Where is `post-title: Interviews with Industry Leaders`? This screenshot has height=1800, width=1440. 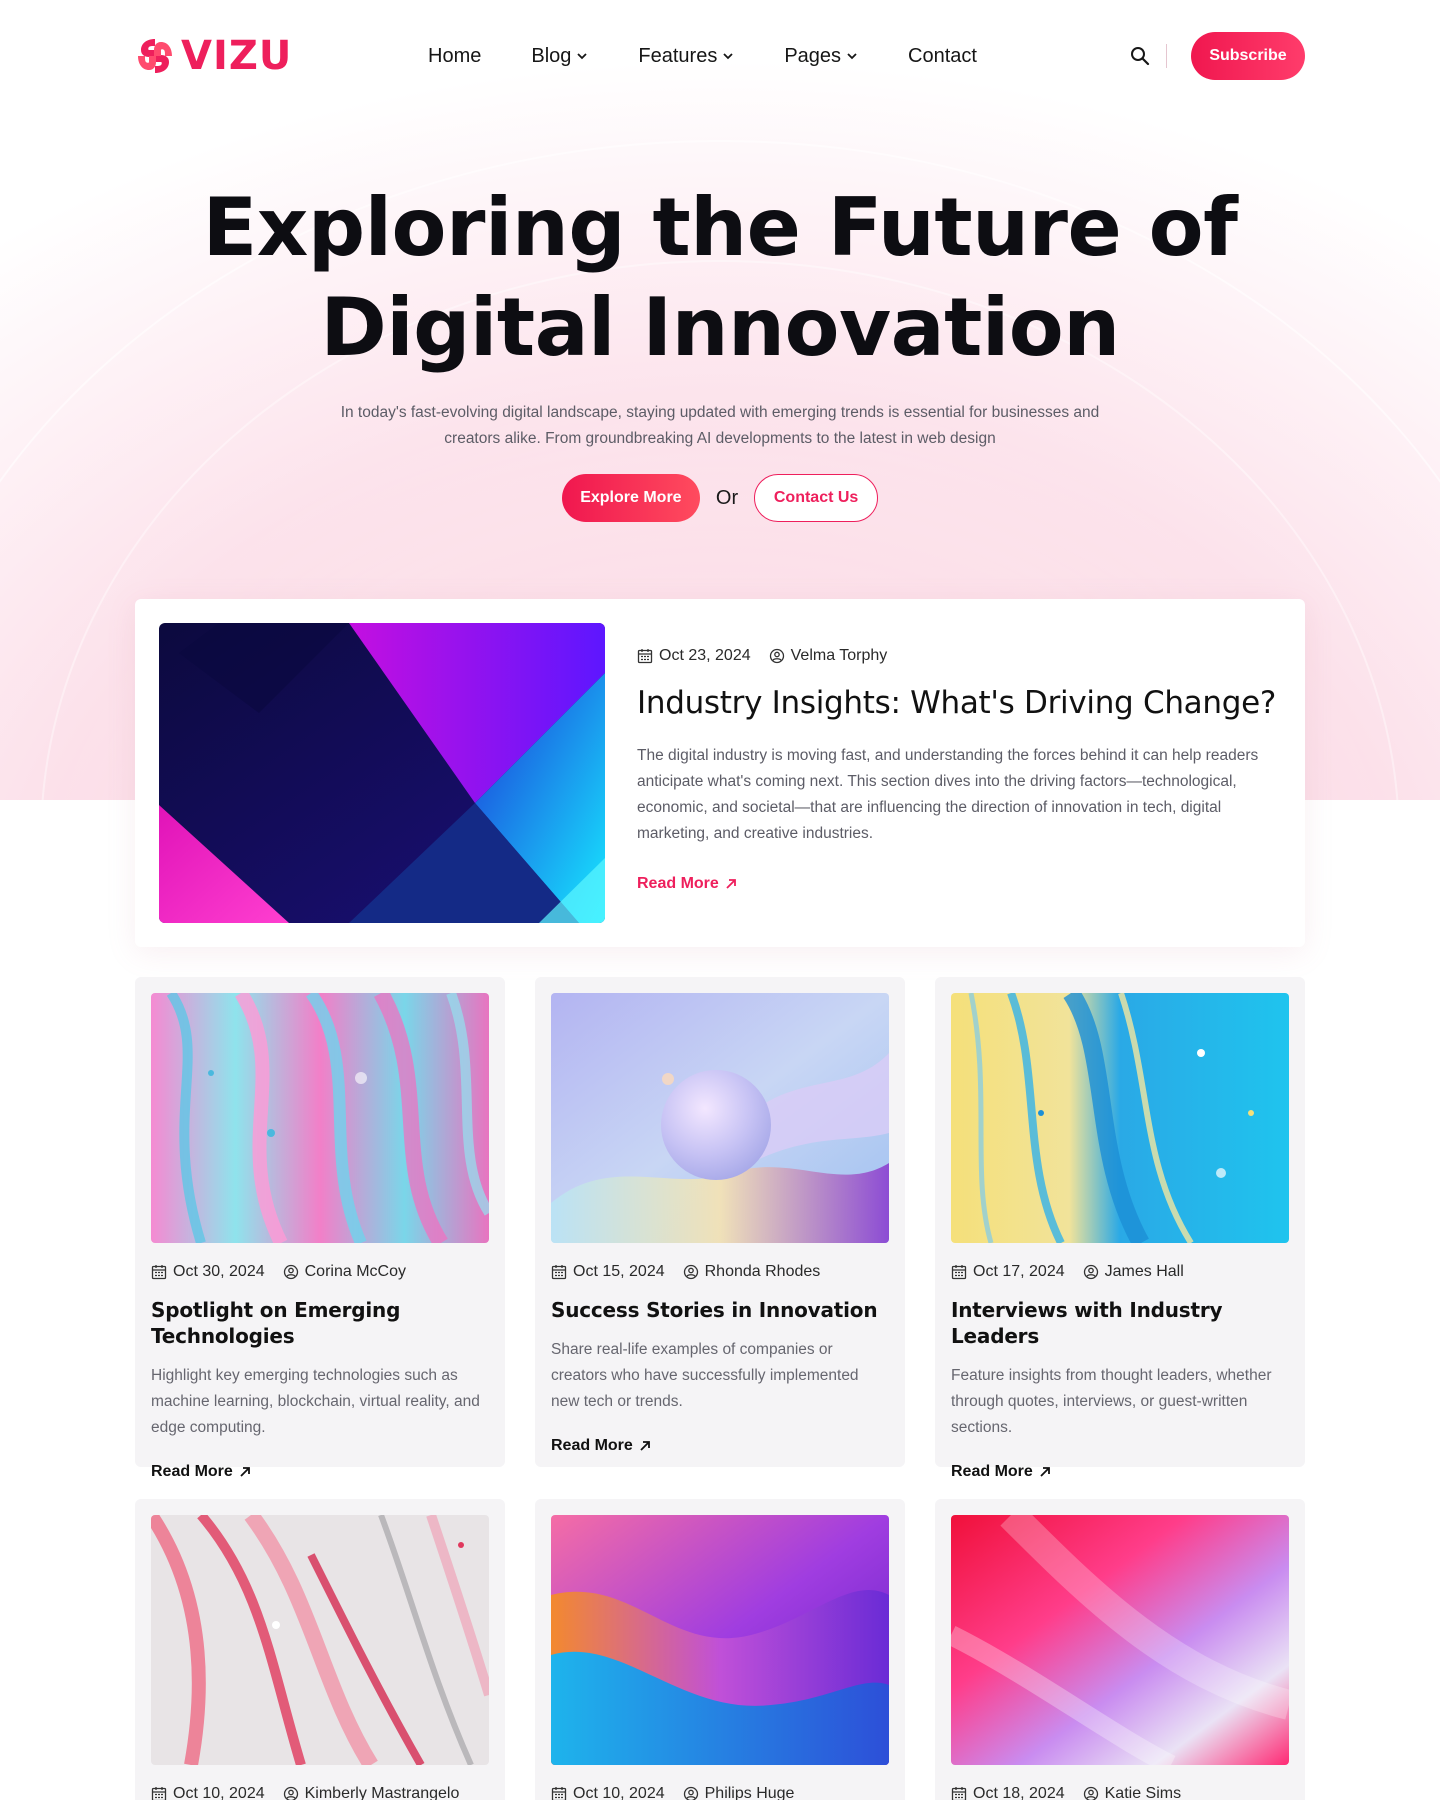 post-title: Interviews with Industry Leaders is located at coordinates (1120, 1323).